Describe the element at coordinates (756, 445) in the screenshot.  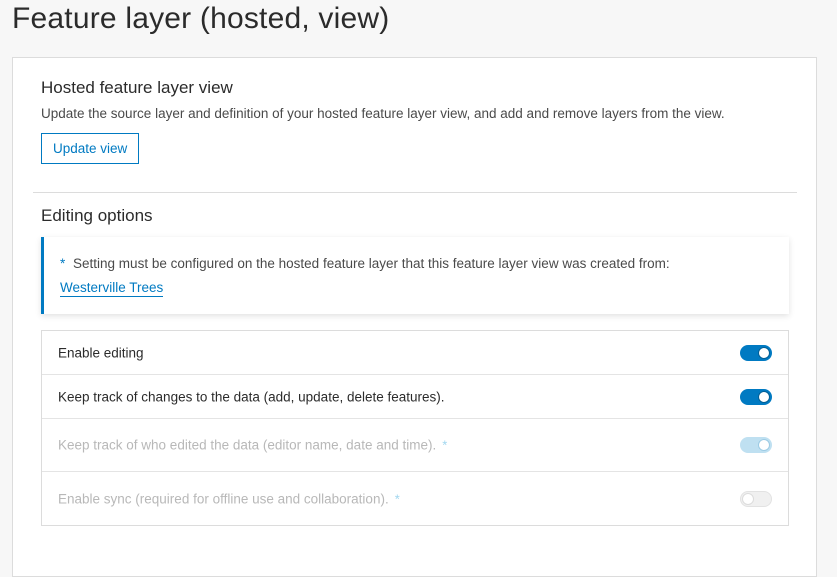
I see `track-editors-toggle` at that location.